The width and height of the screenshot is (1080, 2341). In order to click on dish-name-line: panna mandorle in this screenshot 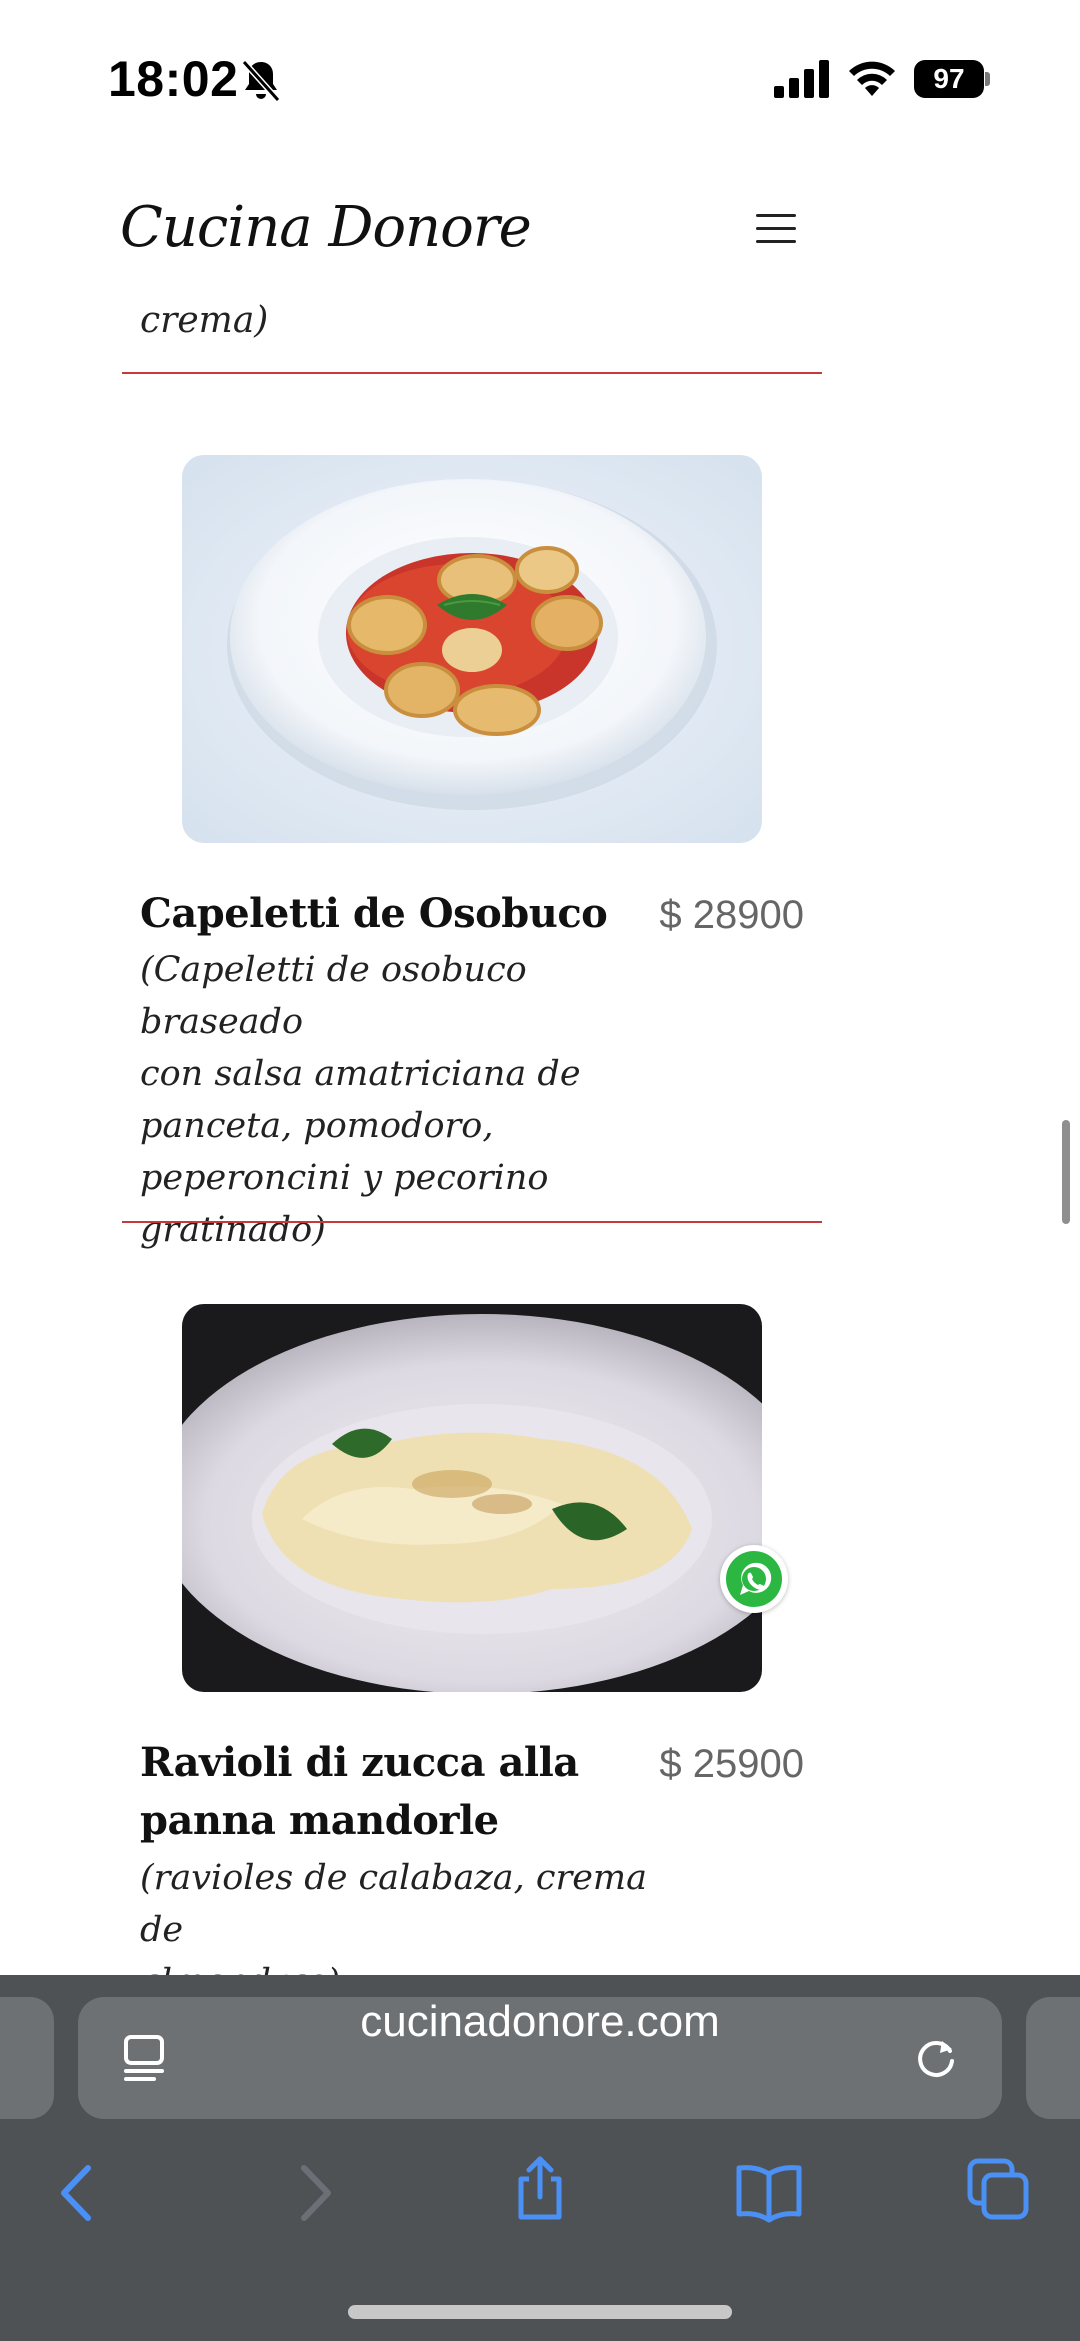, I will do `click(319, 1820)`.